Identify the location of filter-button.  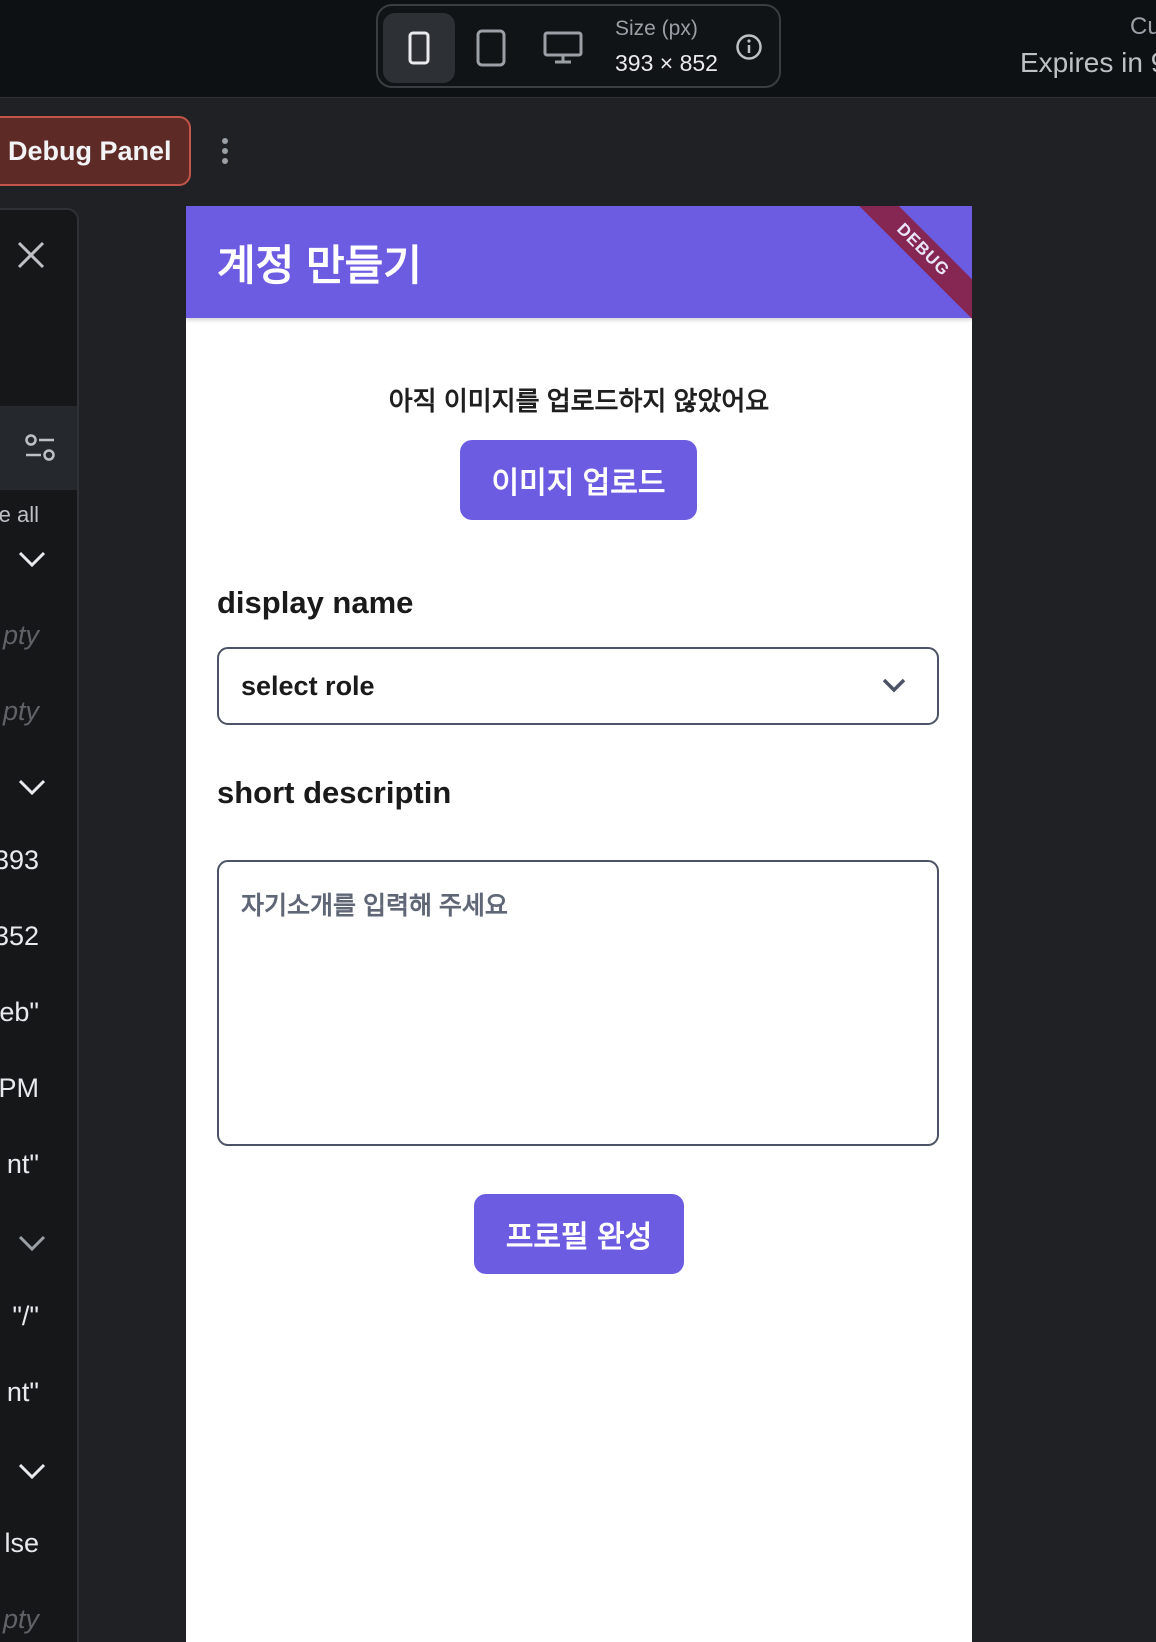
(38, 448).